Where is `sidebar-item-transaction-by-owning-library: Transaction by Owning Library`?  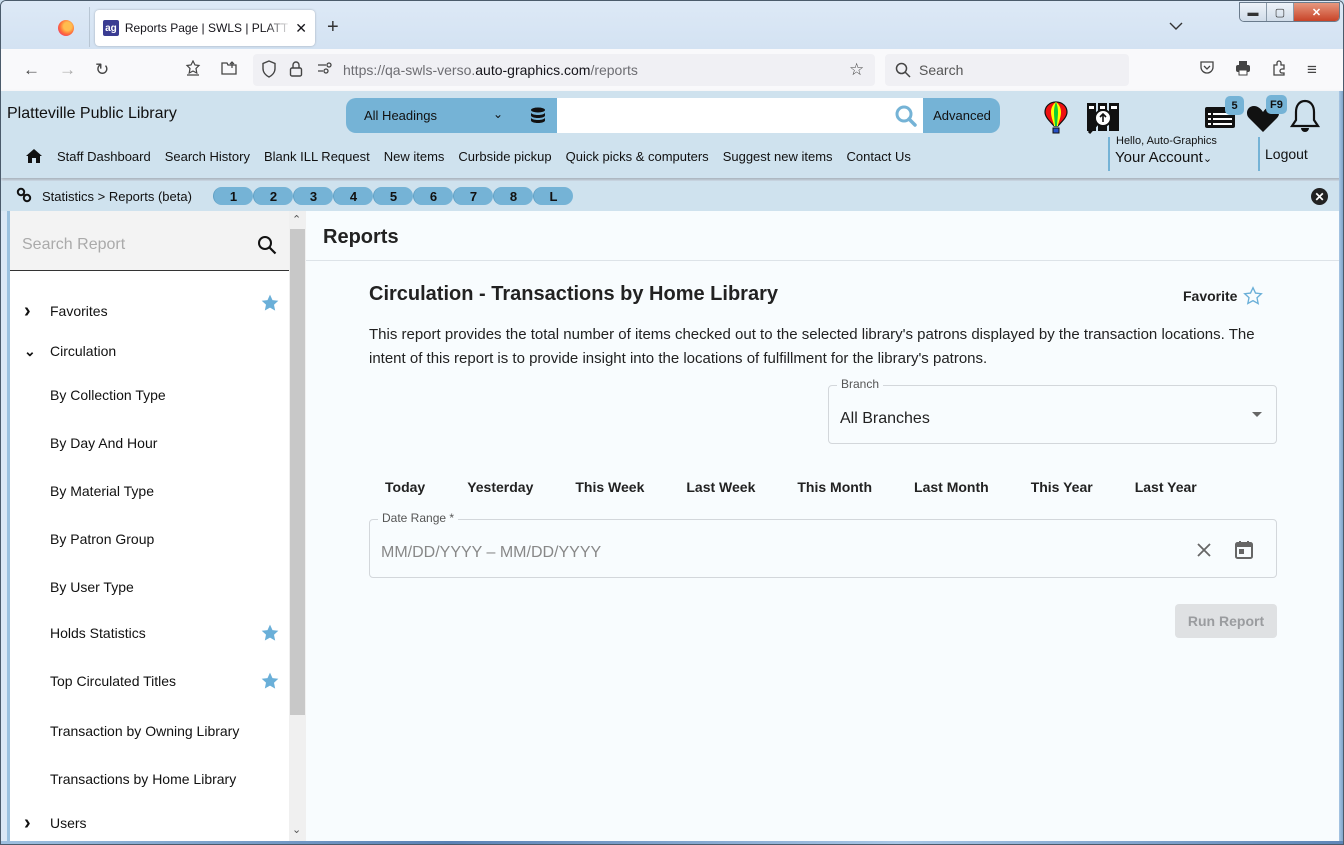
sidebar-item-transaction-by-owning-library: Transaction by Owning Library is located at coordinates (151, 731).